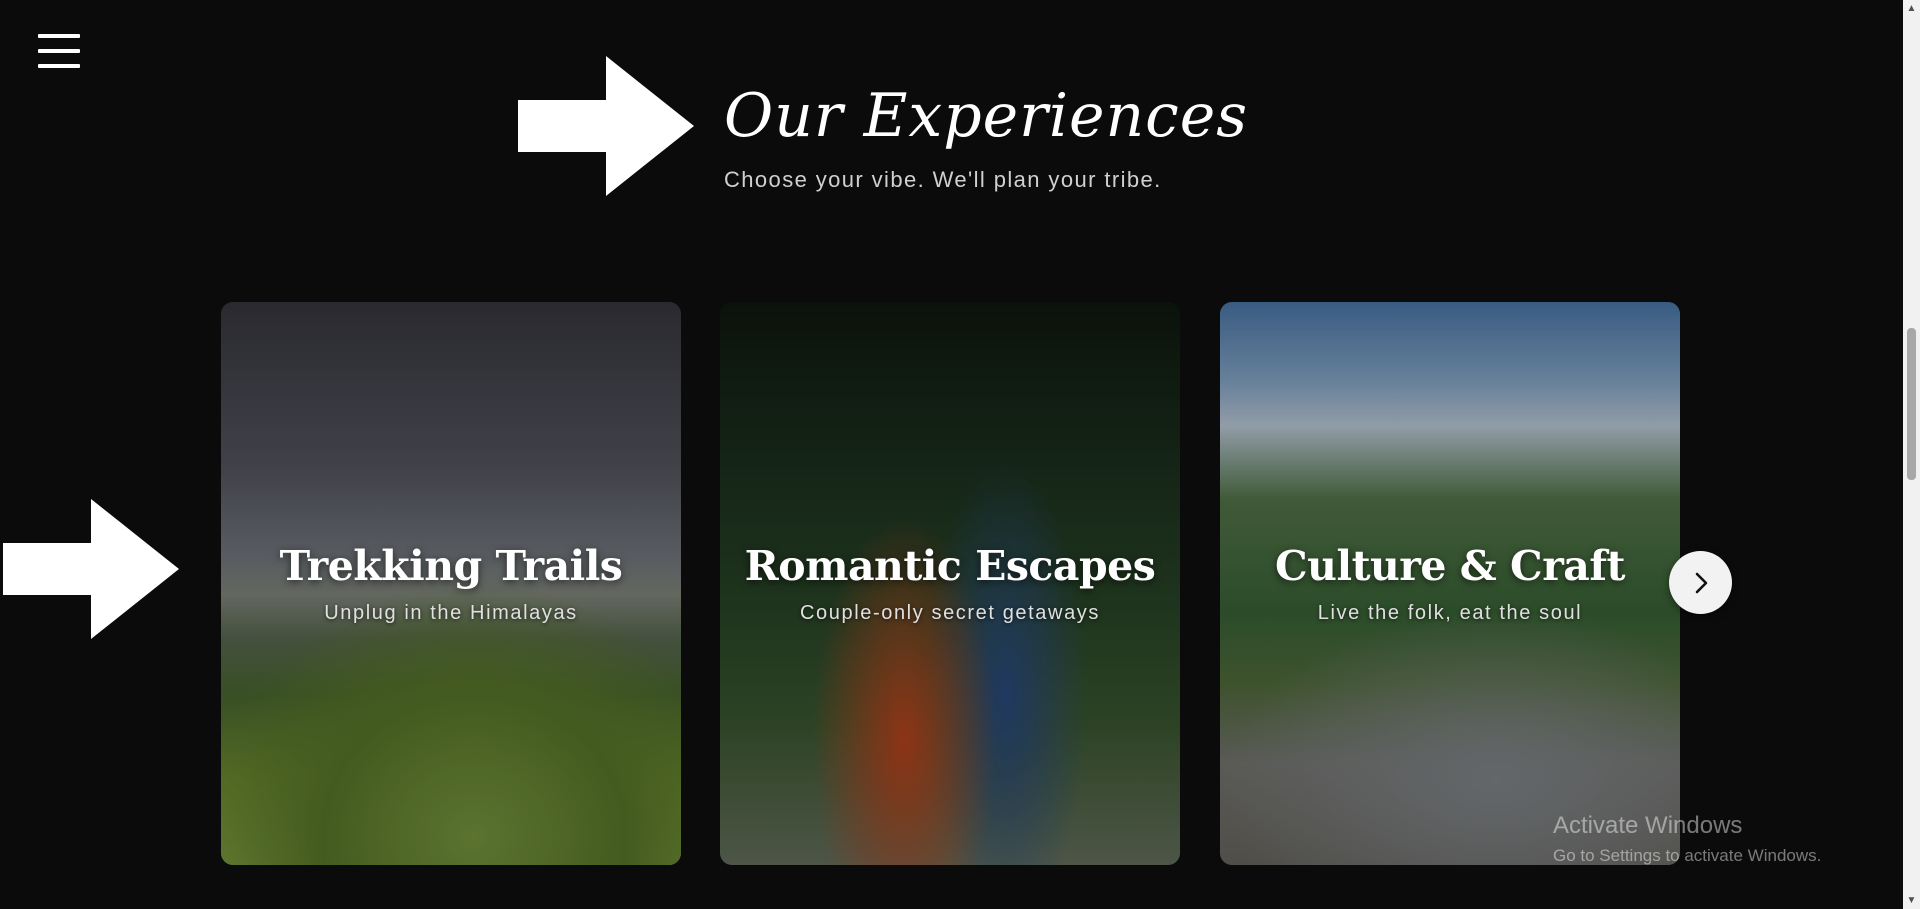  I want to click on experience-card-trekking: Trekking Trails Unplug in the Himalayas, so click(451, 583).